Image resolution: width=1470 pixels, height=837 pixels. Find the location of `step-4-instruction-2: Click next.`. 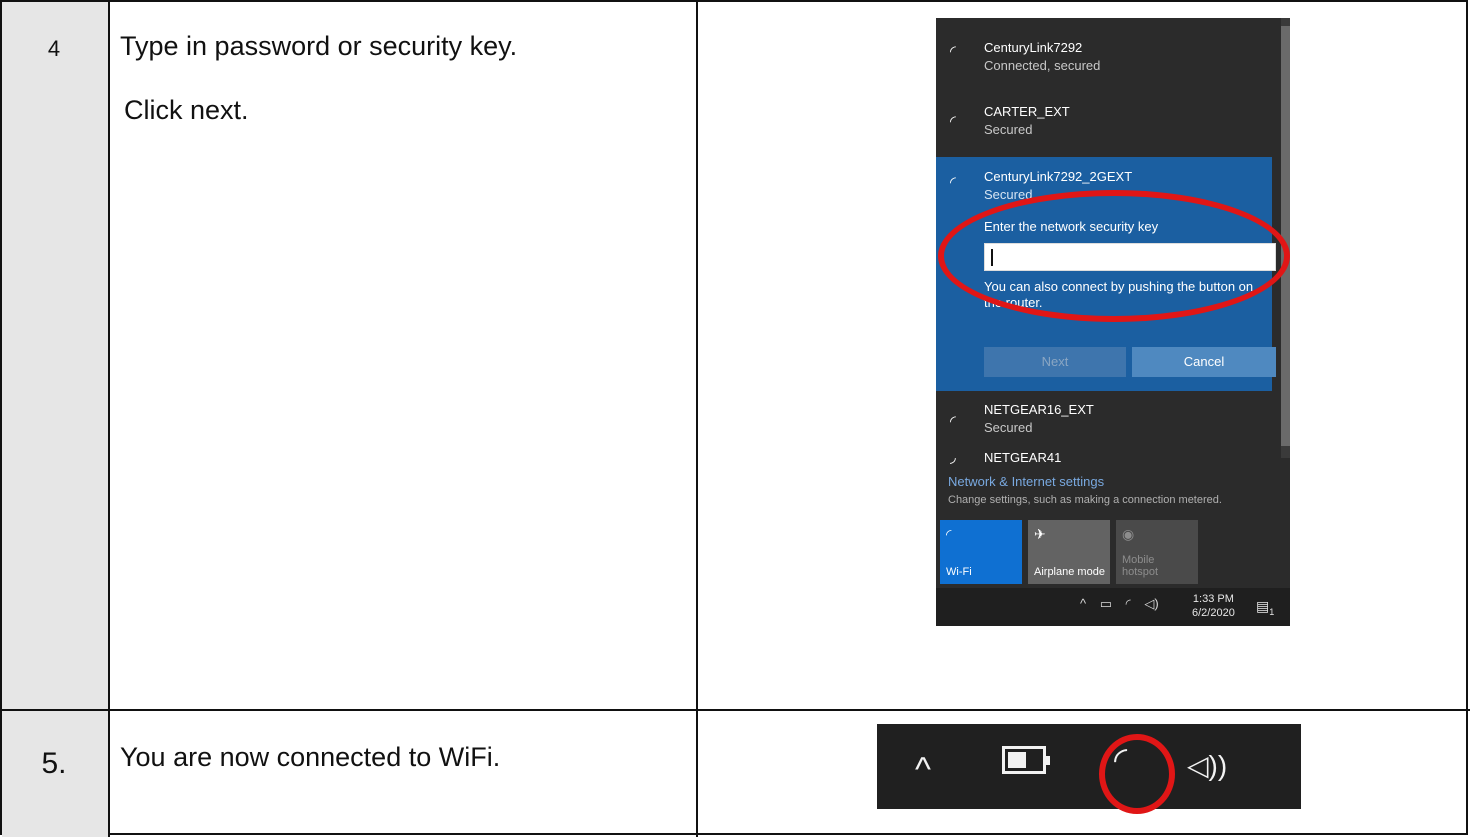

step-4-instruction-2: Click next. is located at coordinates (186, 110).